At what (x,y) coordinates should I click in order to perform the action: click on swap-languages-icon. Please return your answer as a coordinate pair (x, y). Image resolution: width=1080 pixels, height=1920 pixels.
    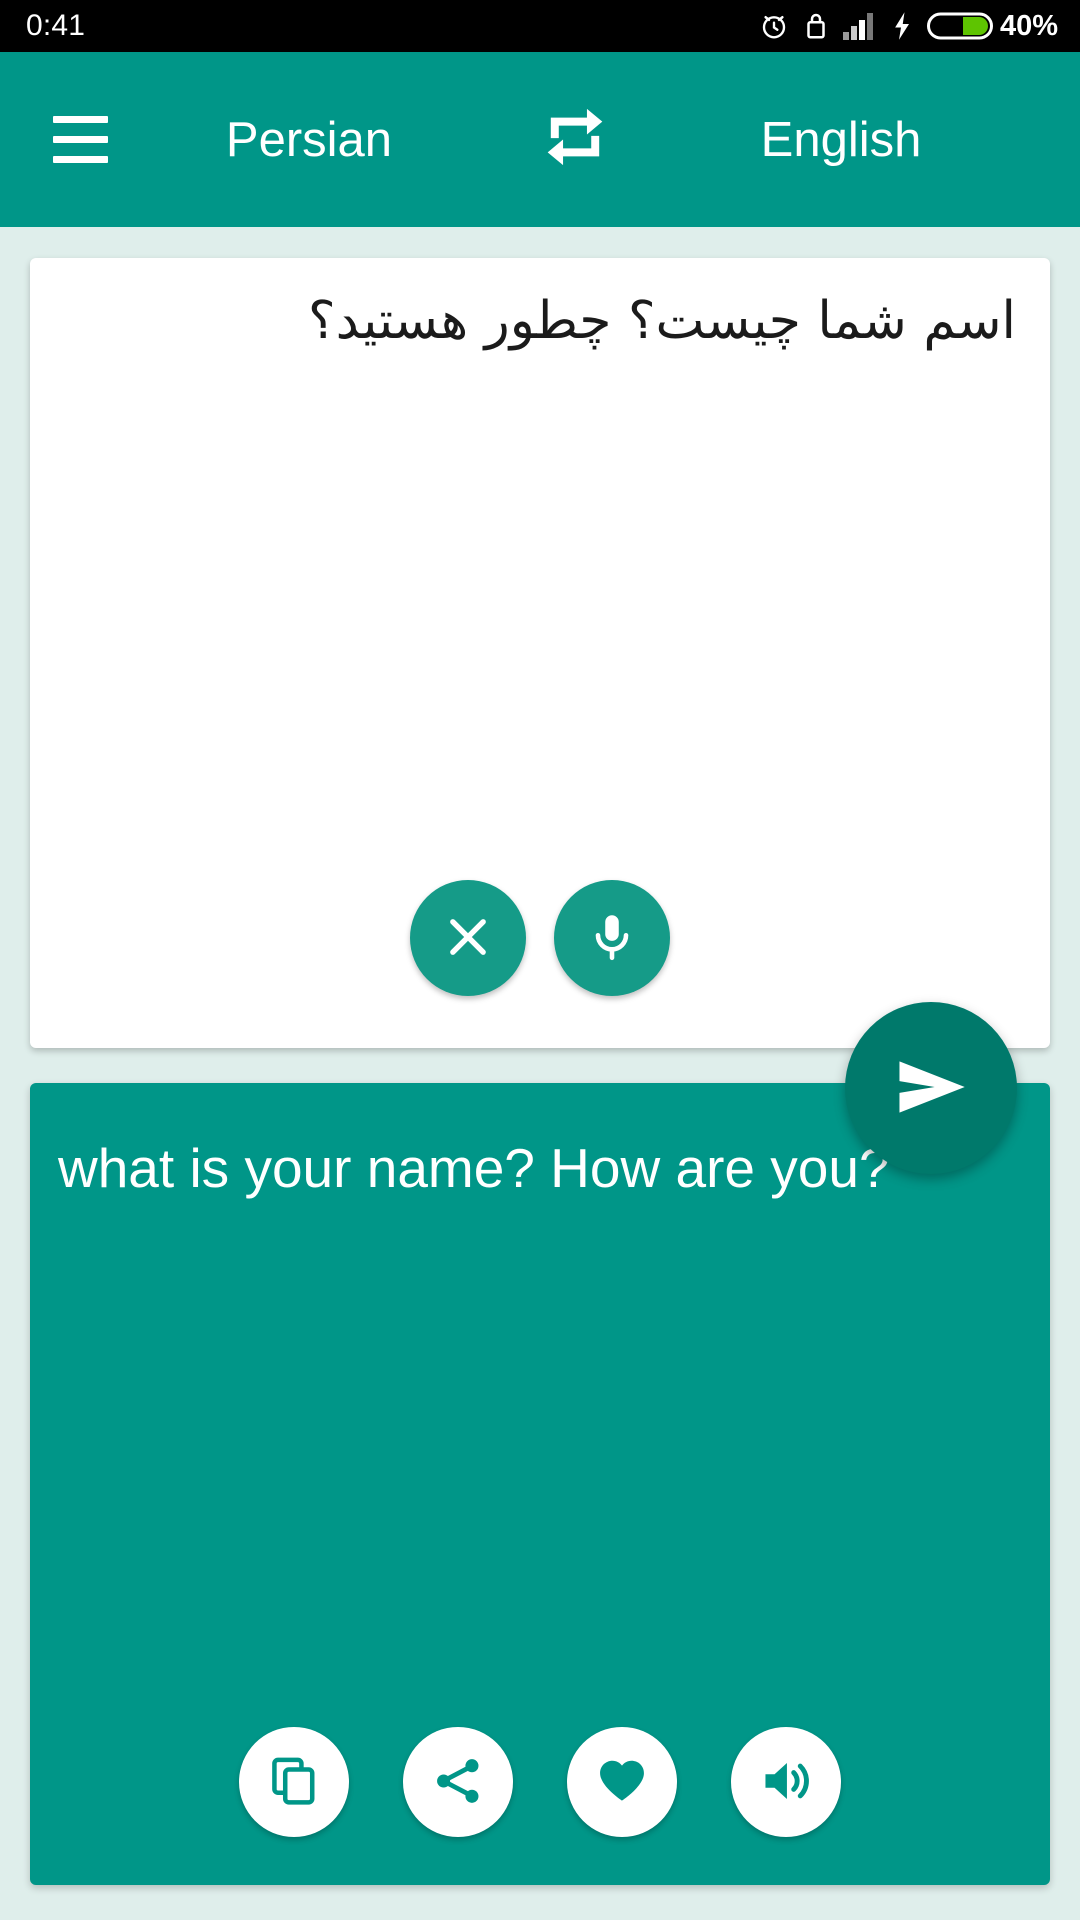
    Looking at the image, I should click on (575, 139).